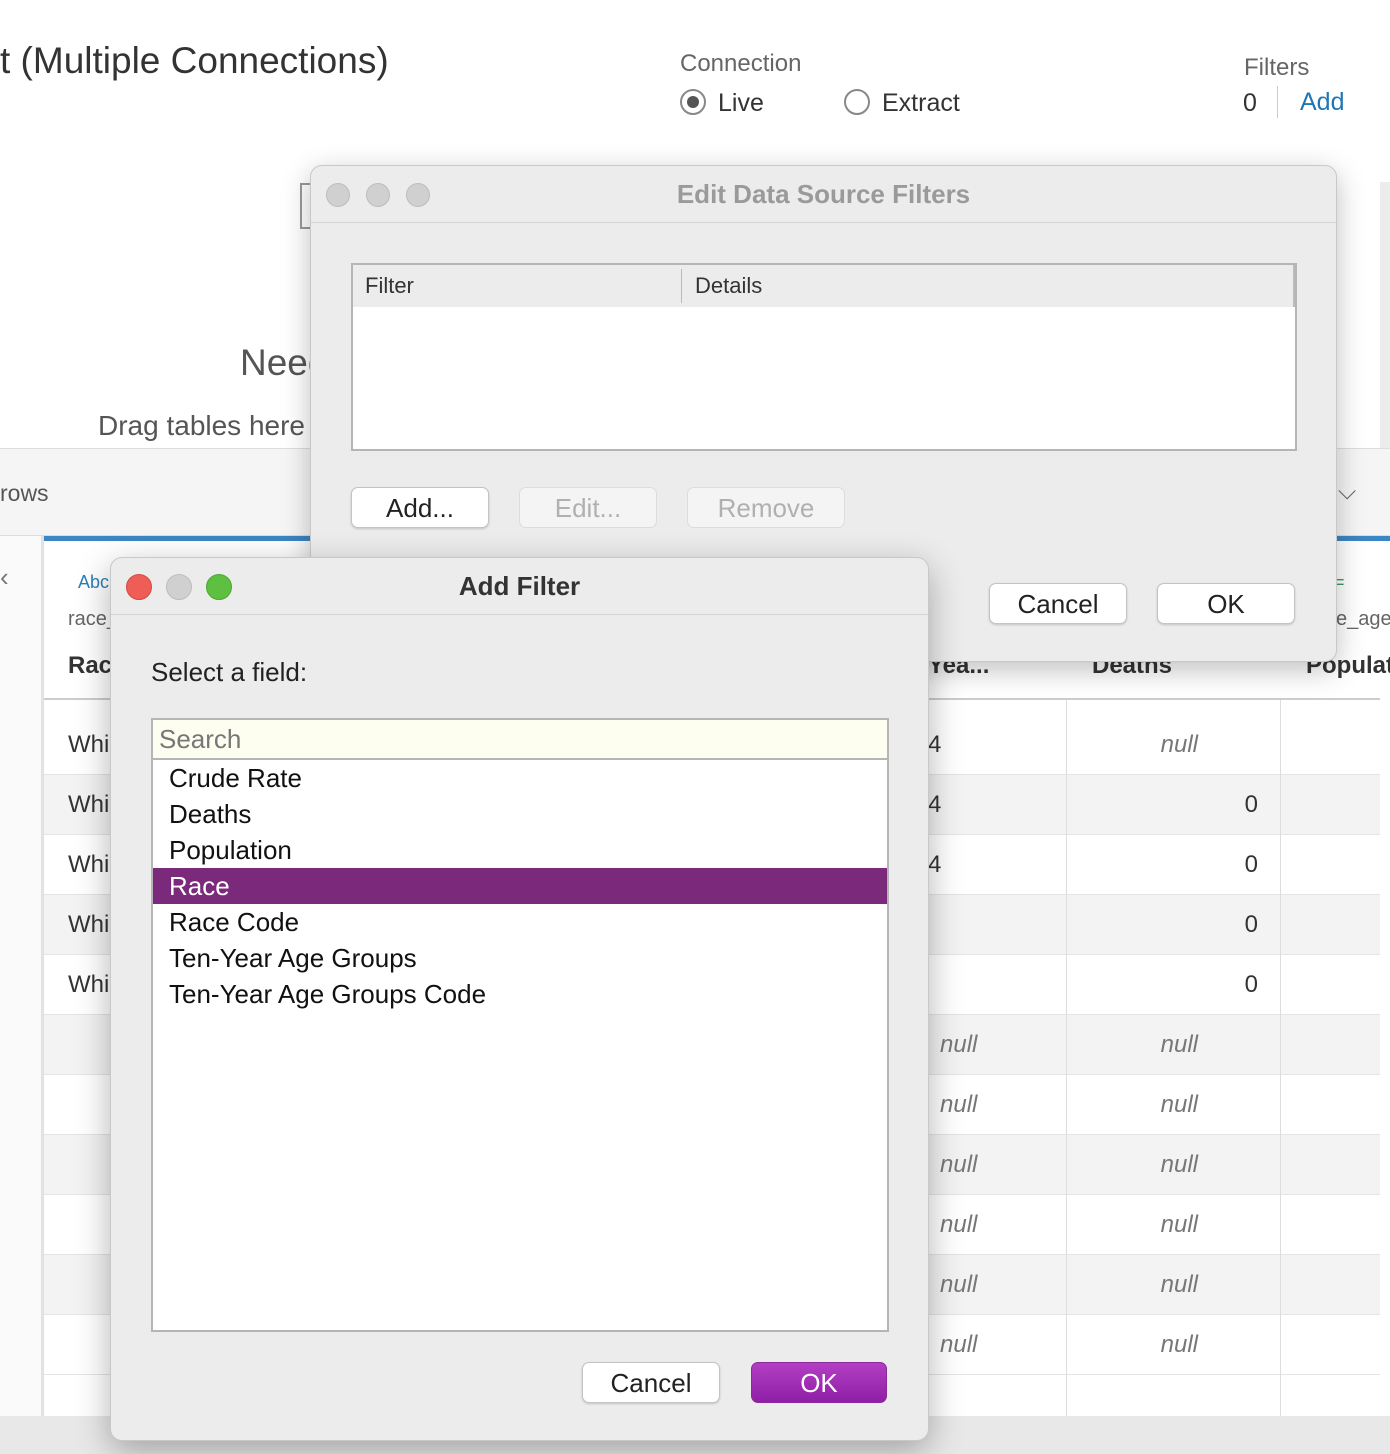  I want to click on right-scroll-edge, so click(1385, 316).